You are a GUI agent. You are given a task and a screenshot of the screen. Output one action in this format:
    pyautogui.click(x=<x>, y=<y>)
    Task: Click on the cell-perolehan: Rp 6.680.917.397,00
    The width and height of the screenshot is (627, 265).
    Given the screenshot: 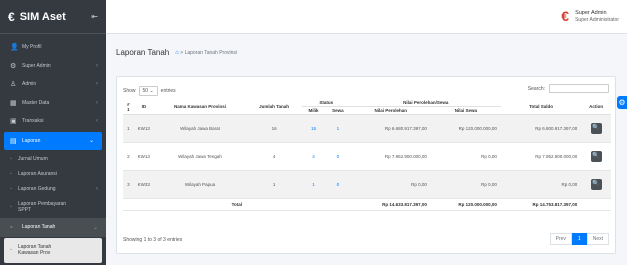 What is the action you would take?
    pyautogui.click(x=390, y=128)
    